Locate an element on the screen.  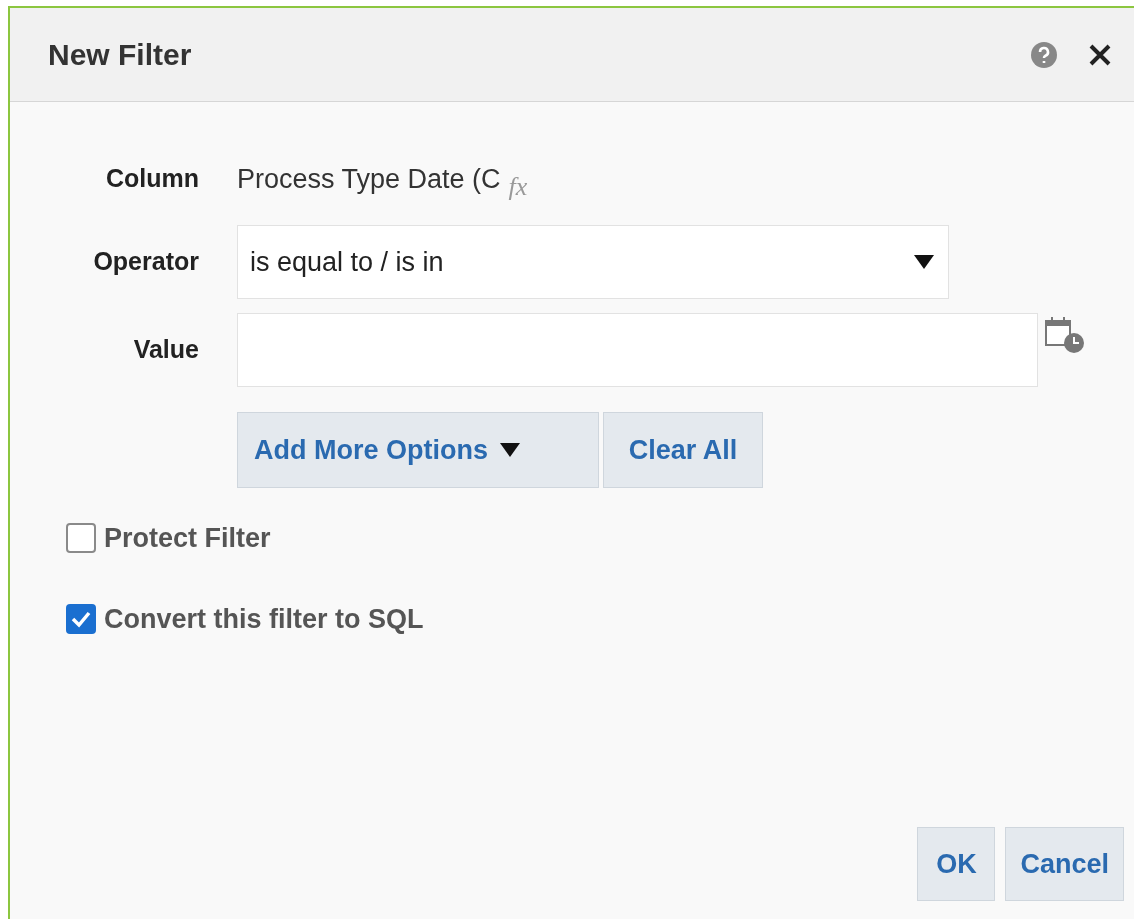
checkbox-label: Protect Filter is located at coordinates (187, 538).